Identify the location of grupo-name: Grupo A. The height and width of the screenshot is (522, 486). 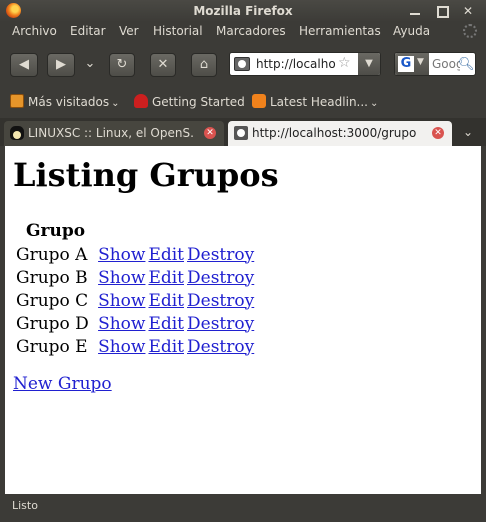
(52, 254).